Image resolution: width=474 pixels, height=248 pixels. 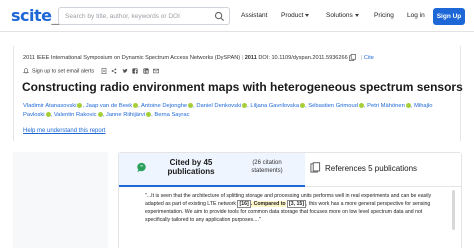 What do you see at coordinates (386, 106) in the screenshot?
I see `author-link: Petri Mähönen` at bounding box center [386, 106].